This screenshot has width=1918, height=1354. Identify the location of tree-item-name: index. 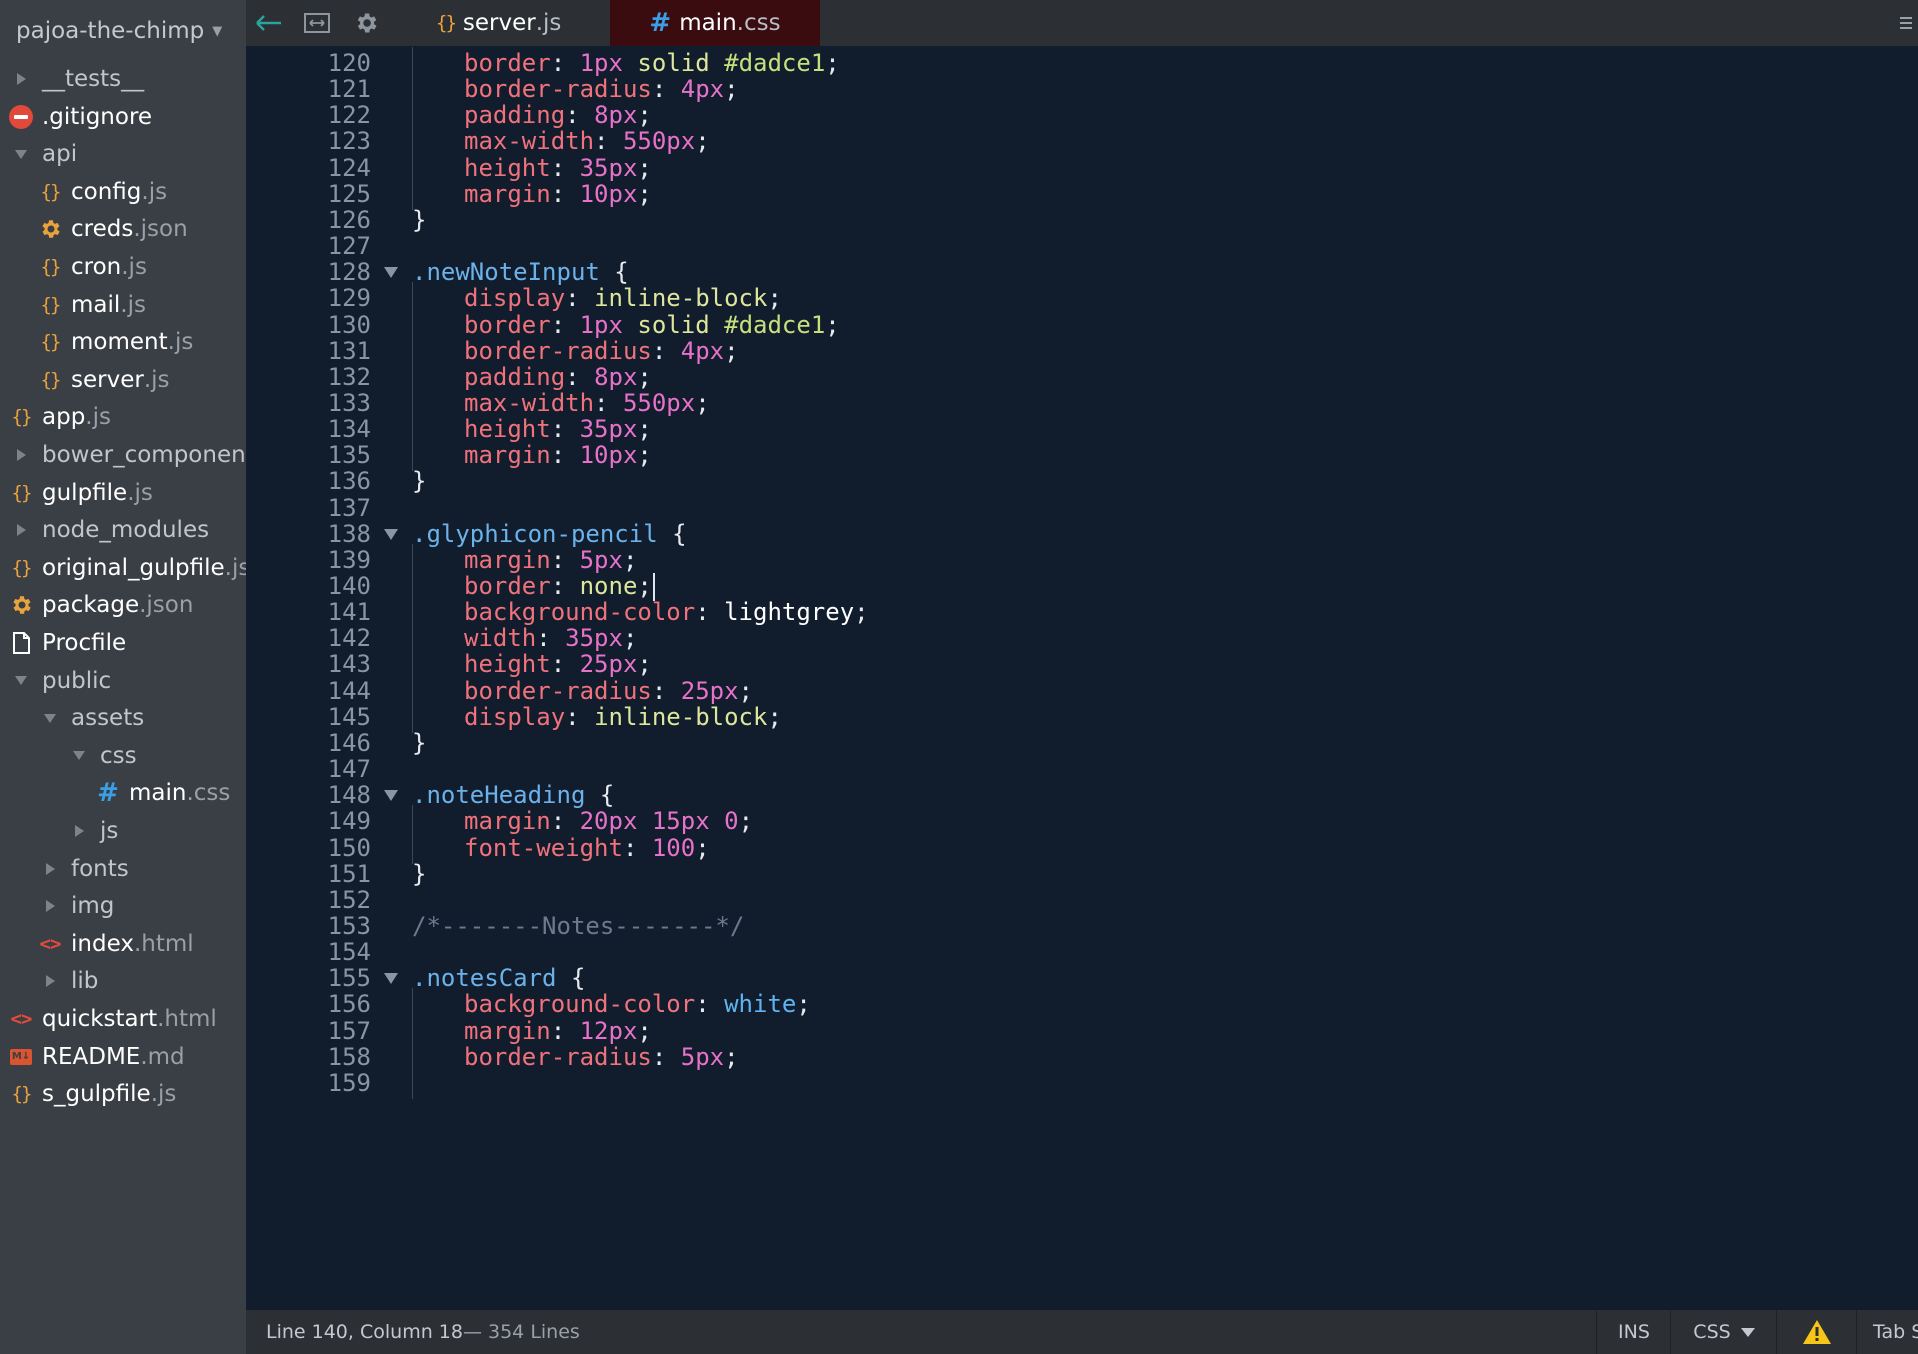
(102, 943).